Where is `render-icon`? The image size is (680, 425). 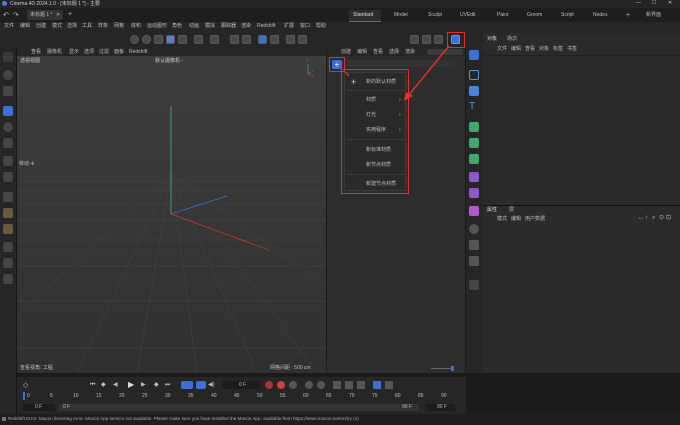 render-icon is located at coordinates (414, 39).